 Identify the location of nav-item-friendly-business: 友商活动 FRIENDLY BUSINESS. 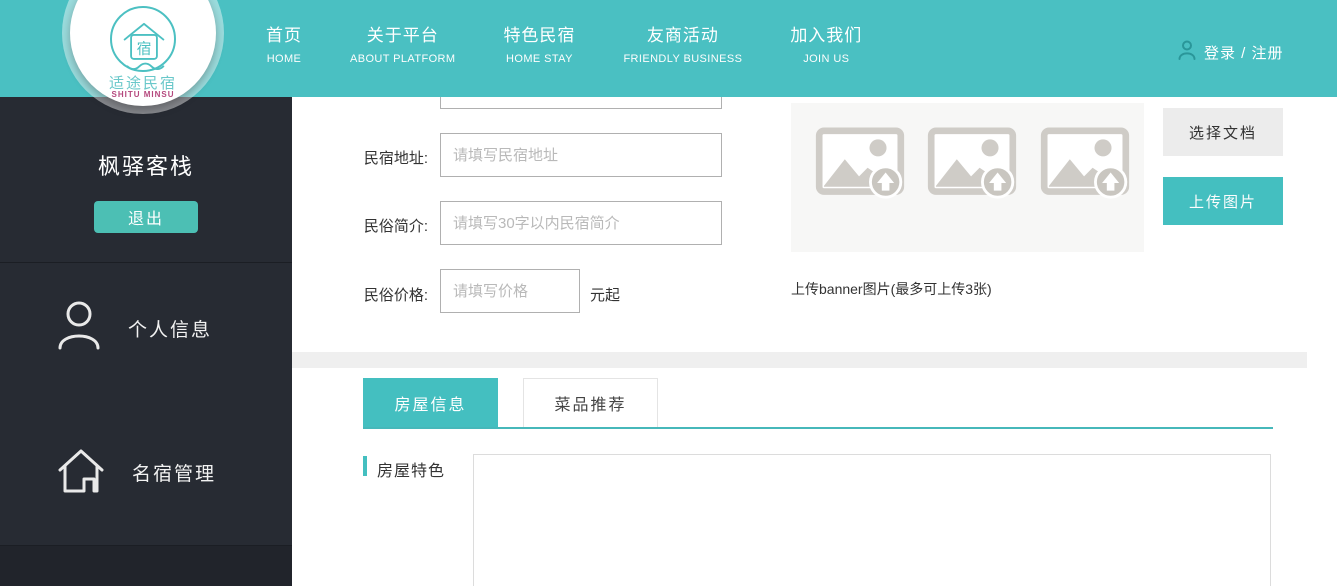
(682, 44).